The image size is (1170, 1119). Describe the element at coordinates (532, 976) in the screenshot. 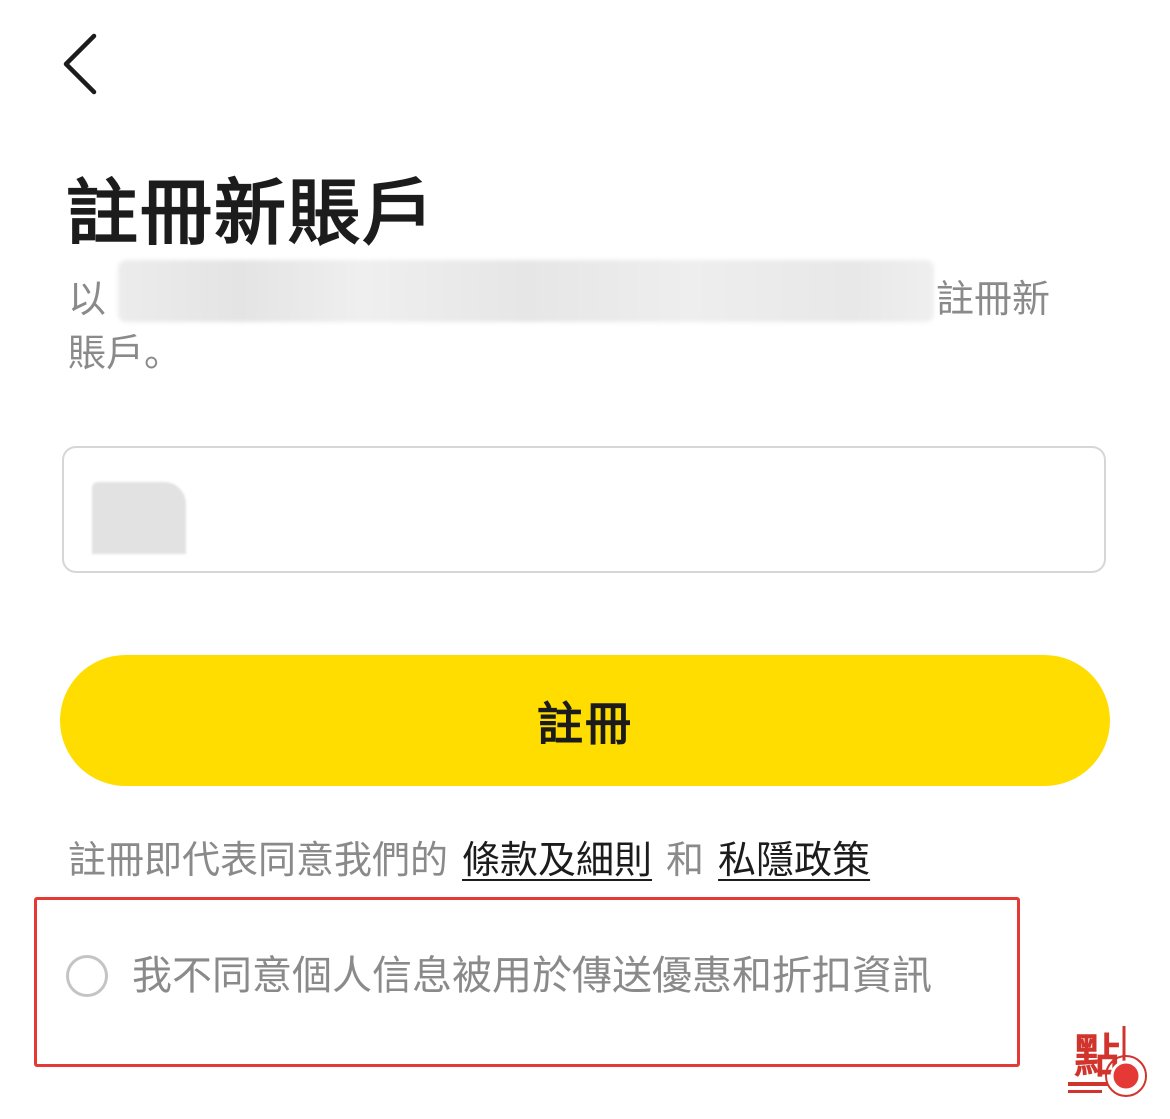

I see `consent-label: 我不同意個人信息被用於傳送優惠和折扣資訊` at that location.